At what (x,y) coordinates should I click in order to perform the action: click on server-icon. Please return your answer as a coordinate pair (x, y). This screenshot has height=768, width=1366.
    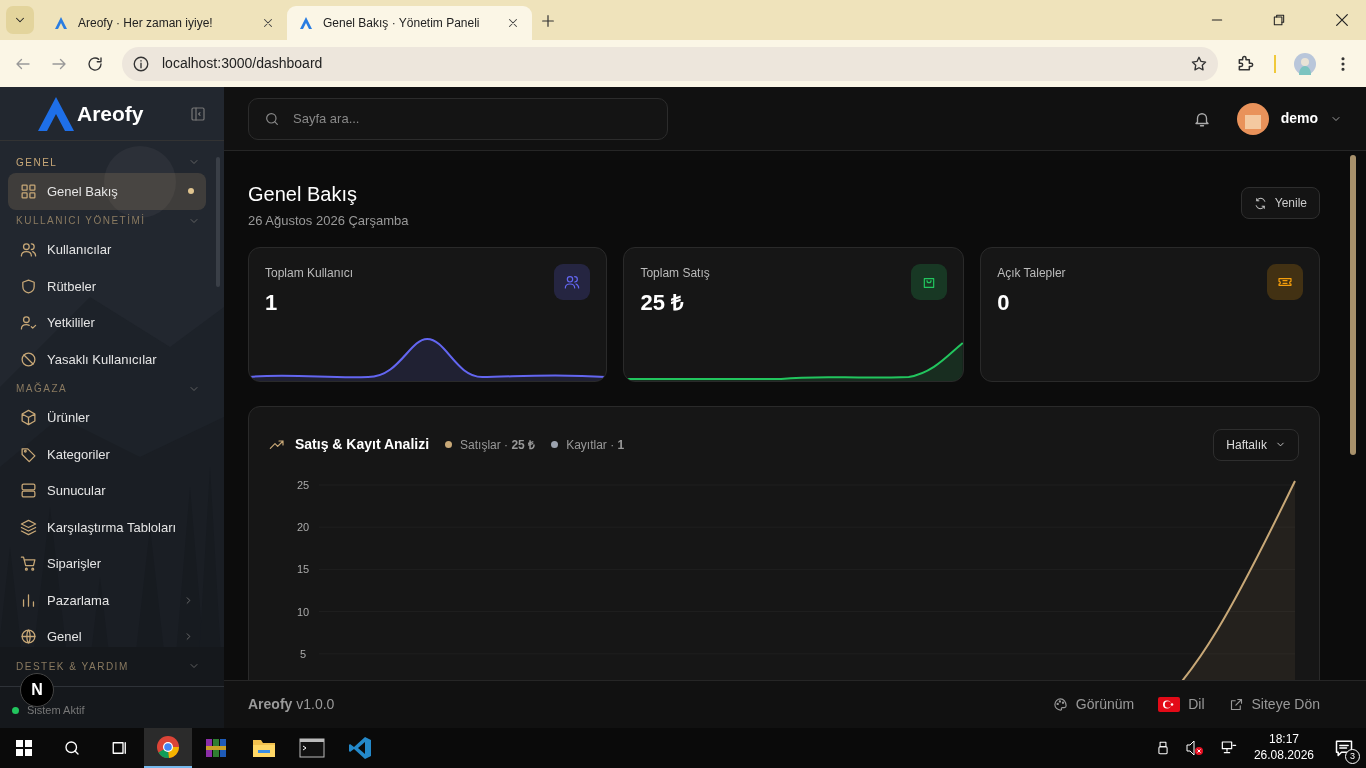
    Looking at the image, I should click on (28, 491).